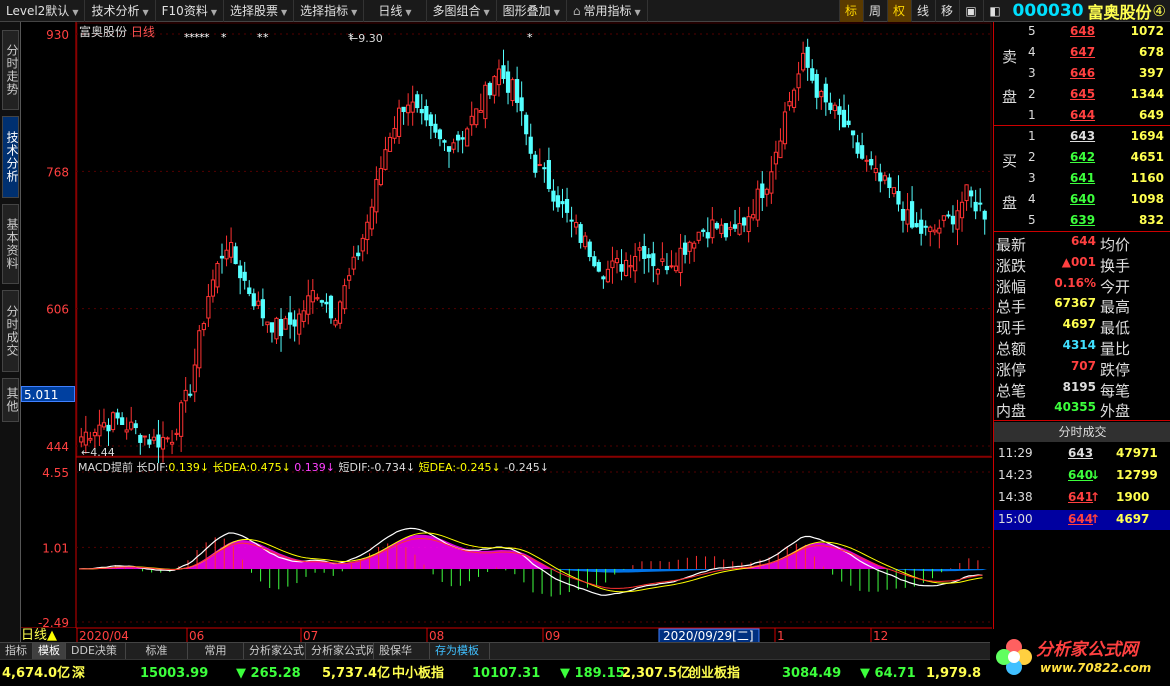  Describe the element at coordinates (592, 673) in the screenshot. I see `ticker-change-sme: ▼ 189.15` at that location.